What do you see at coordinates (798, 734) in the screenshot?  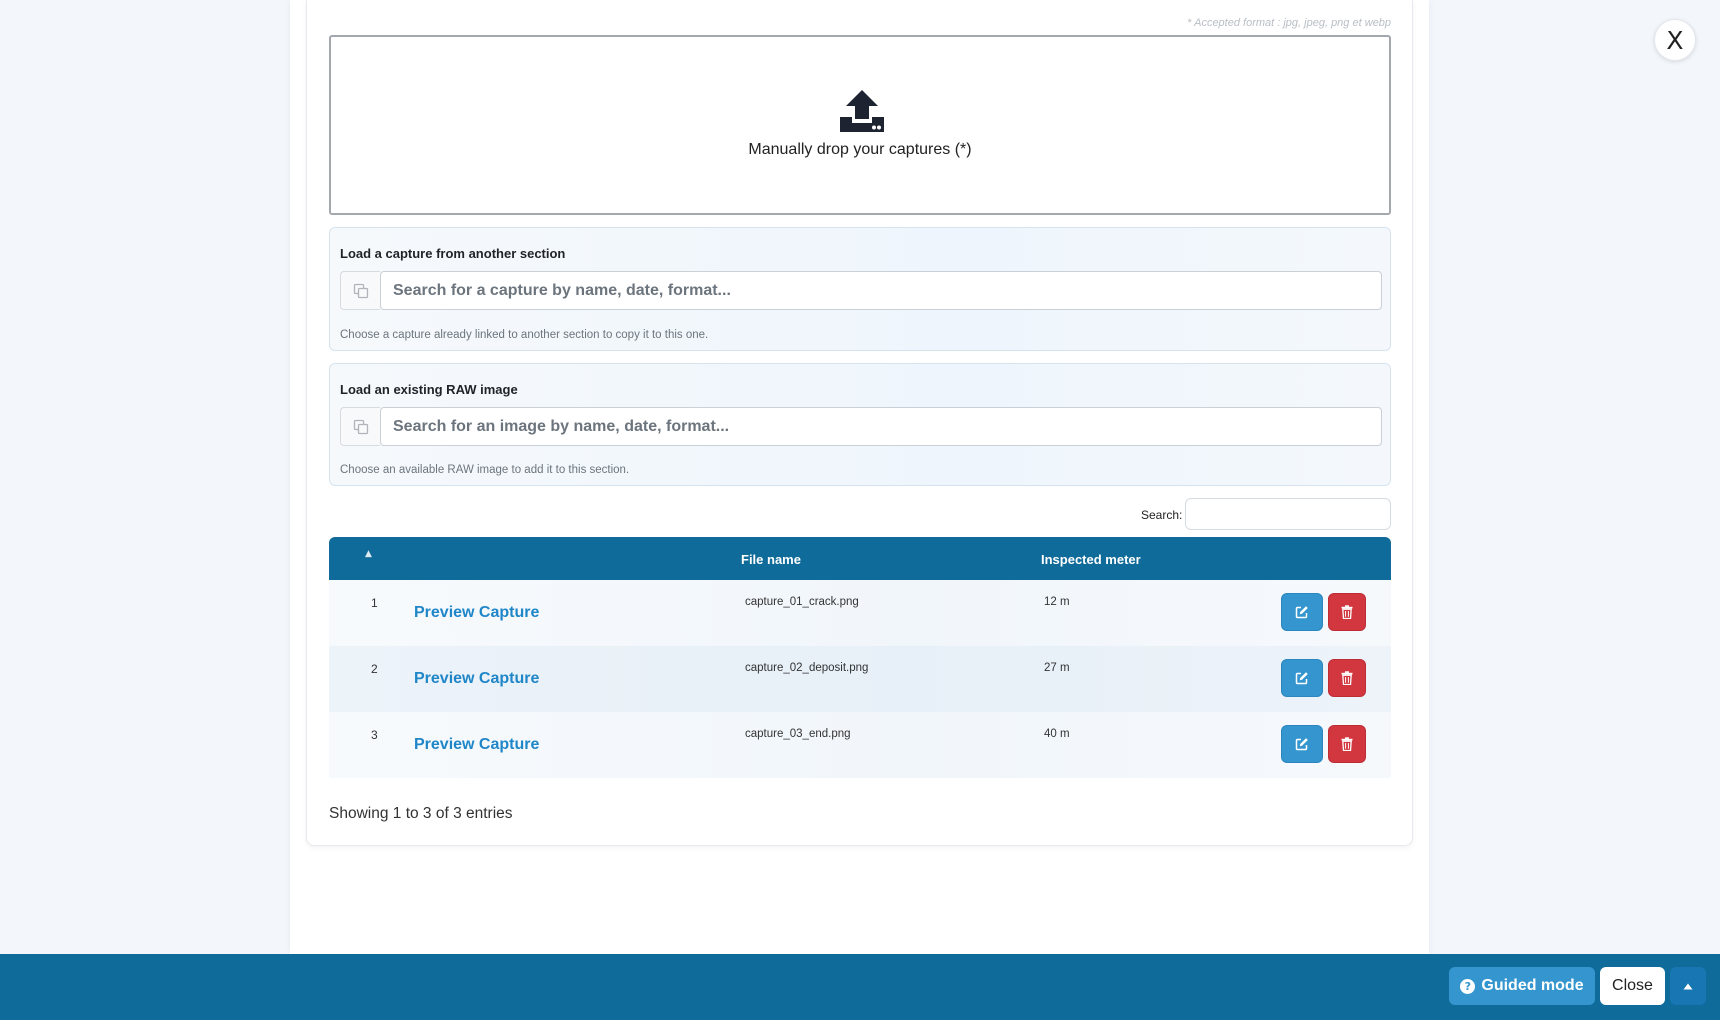 I see `row-file-name: capture_03_end.png` at bounding box center [798, 734].